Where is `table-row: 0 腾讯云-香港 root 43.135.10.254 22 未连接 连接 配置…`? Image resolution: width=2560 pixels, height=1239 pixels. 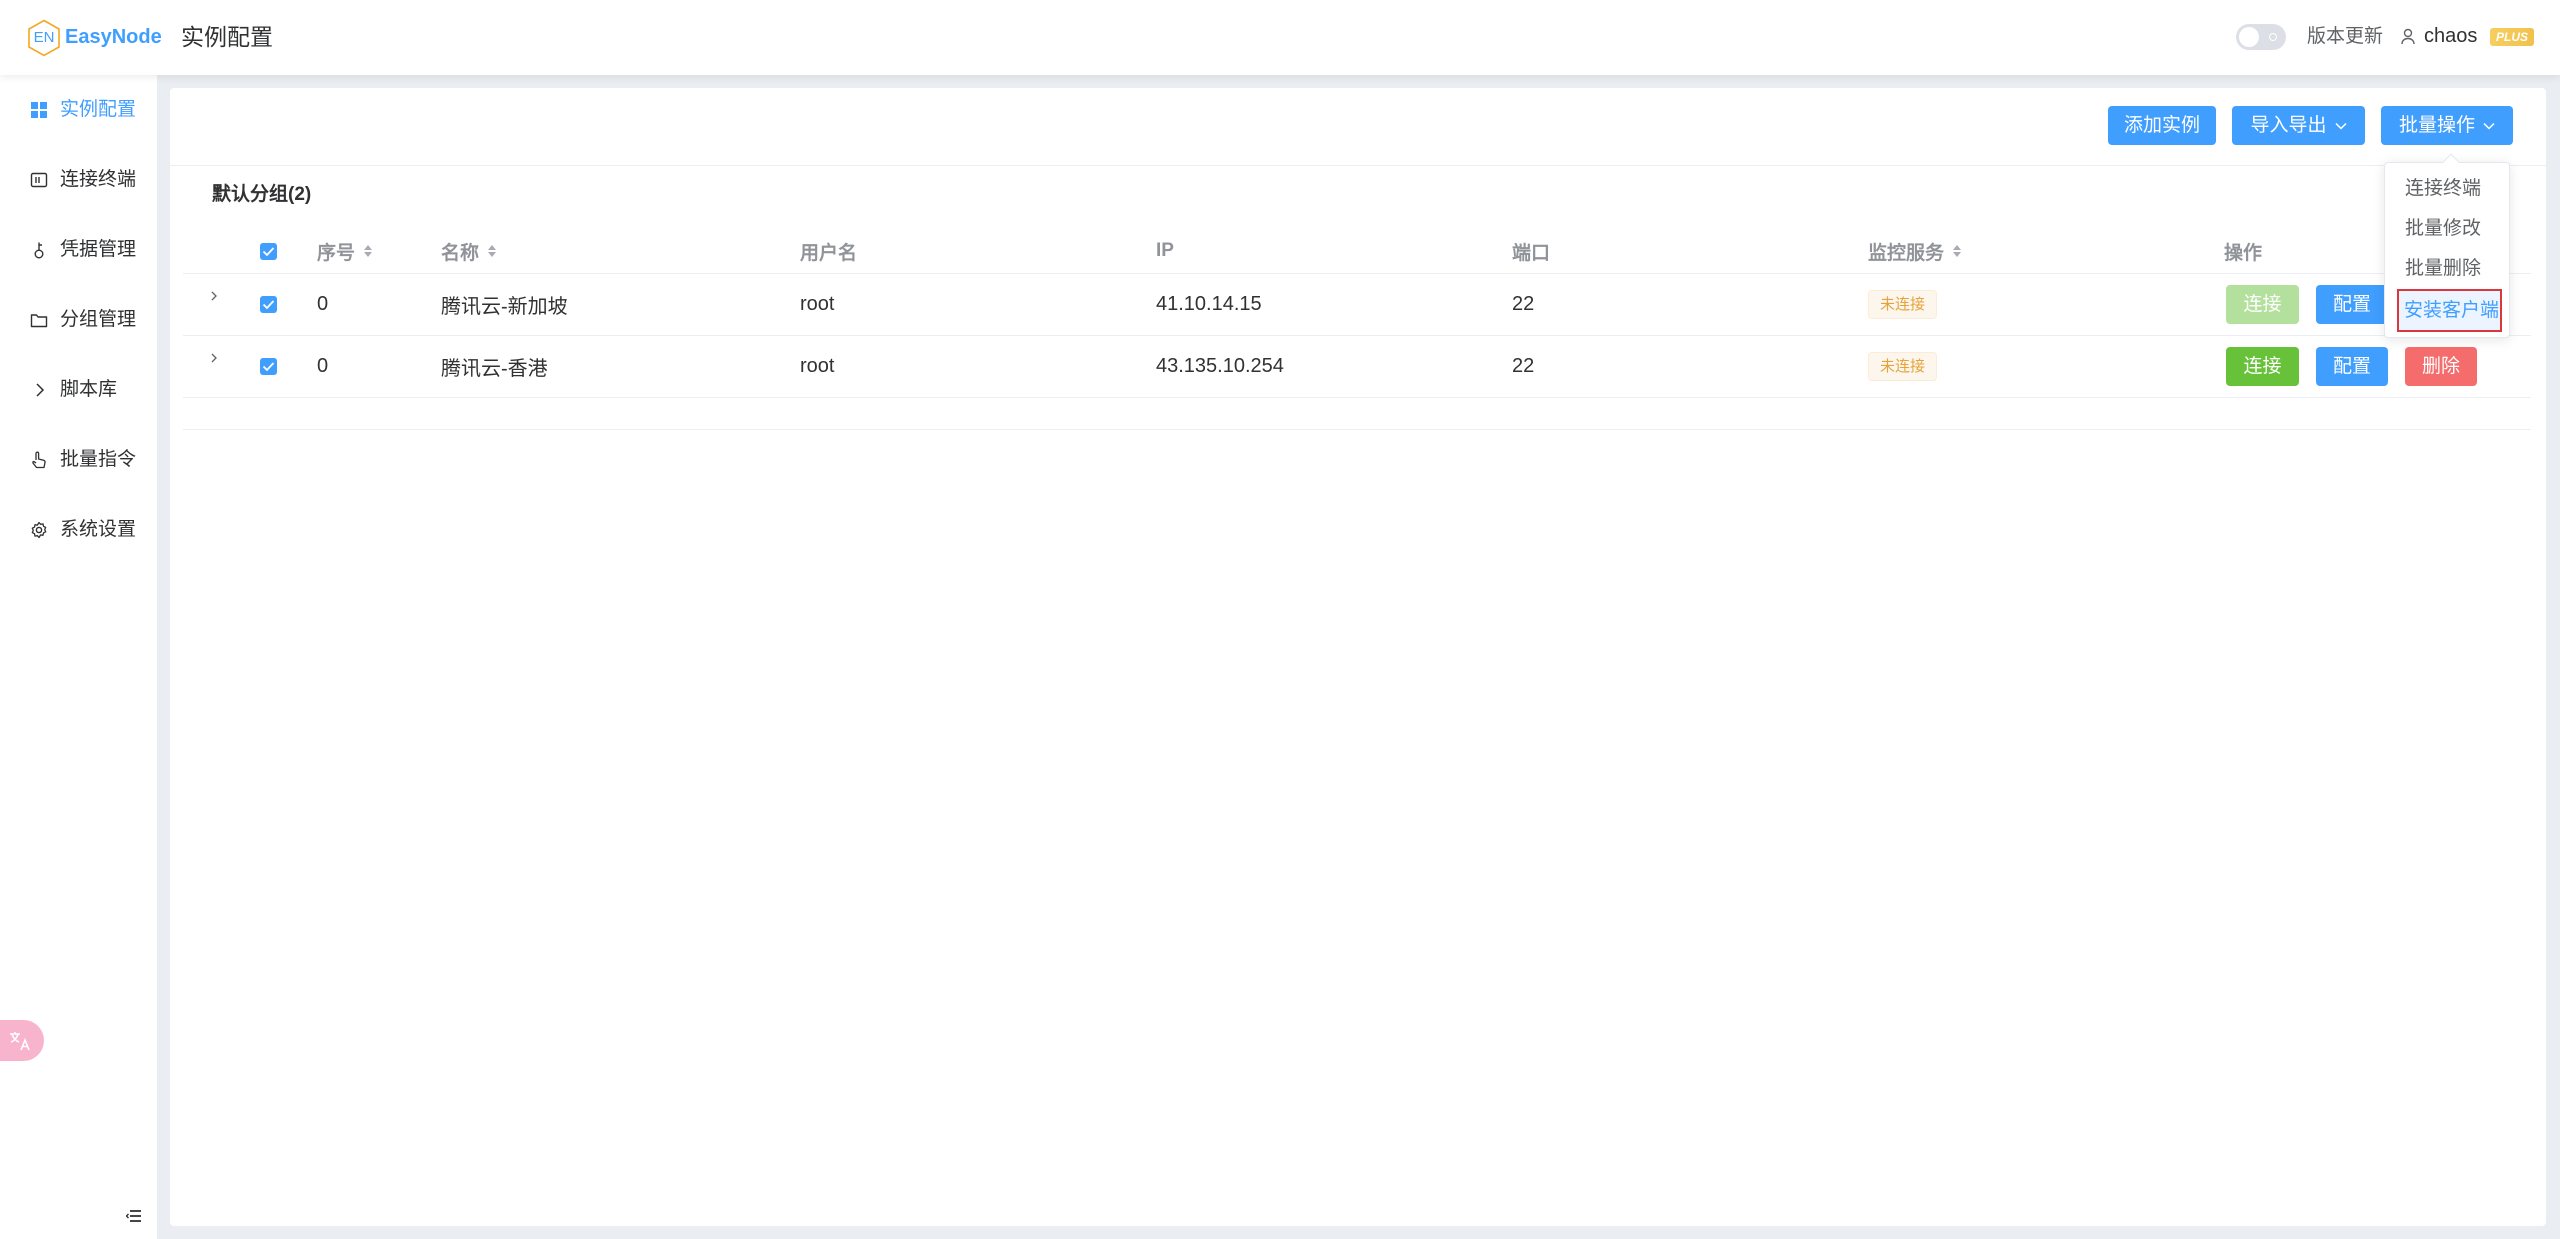 table-row: 0 腾讯云-香港 root 43.135.10.254 22 未连接 连接 配置… is located at coordinates (1357, 367).